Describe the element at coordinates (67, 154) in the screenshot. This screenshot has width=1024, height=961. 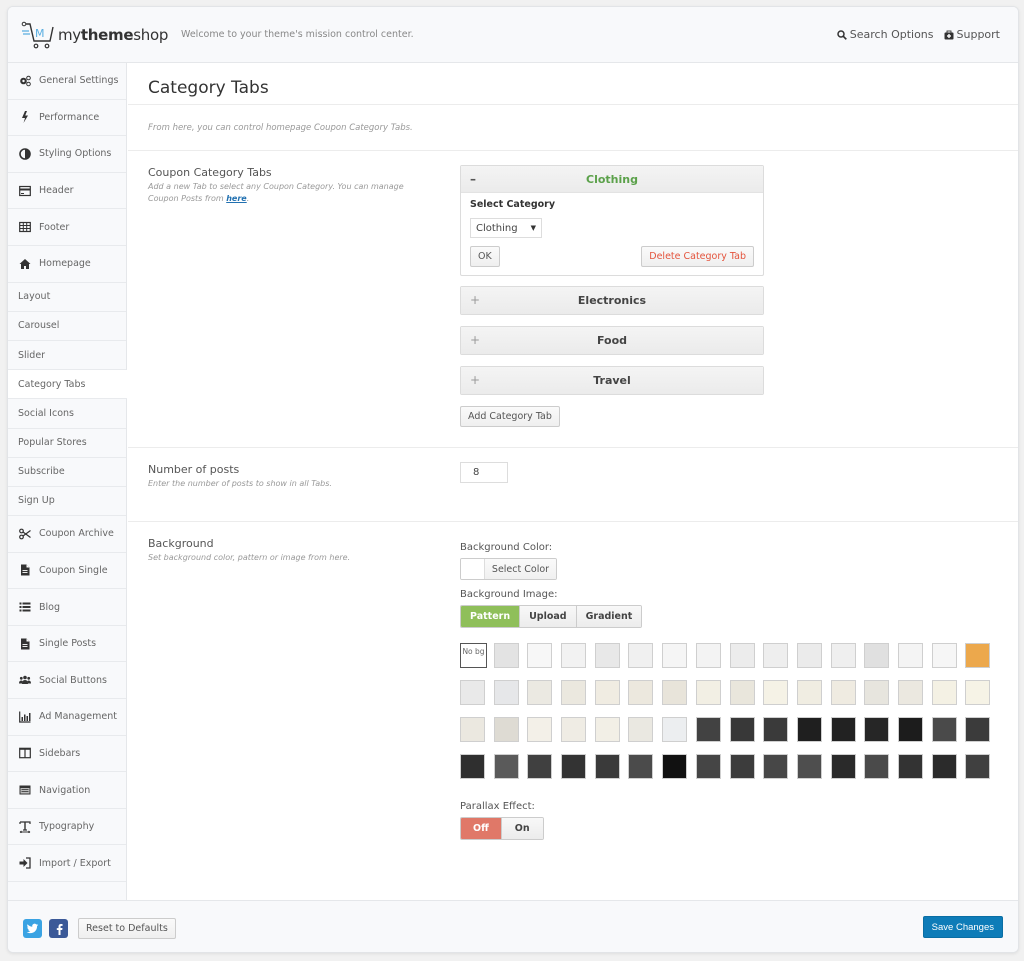
I see `sidebar-item-styling-options: Styling Options` at that location.